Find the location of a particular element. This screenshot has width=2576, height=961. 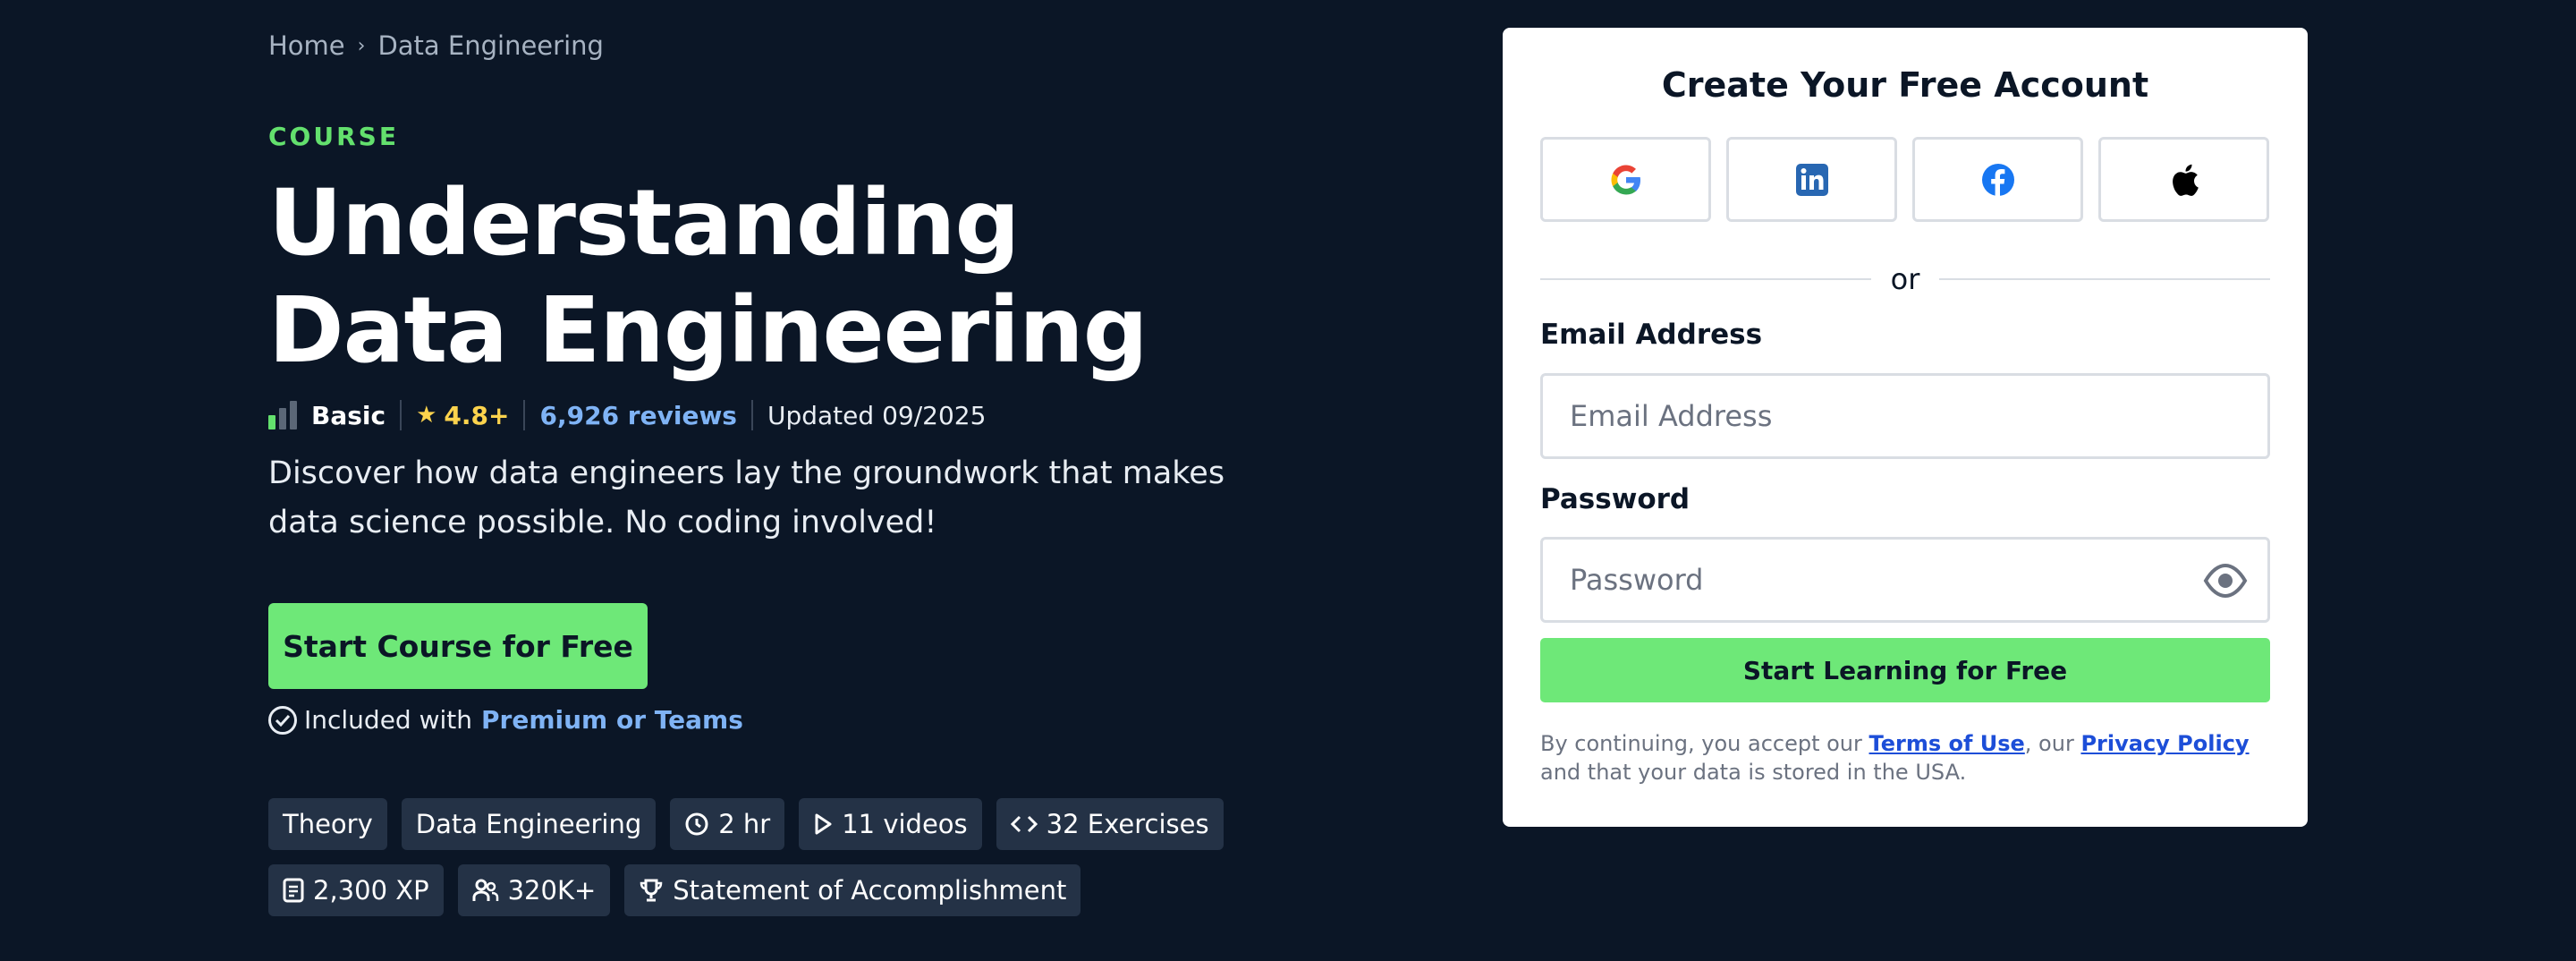

password-label: Password is located at coordinates (1615, 499).